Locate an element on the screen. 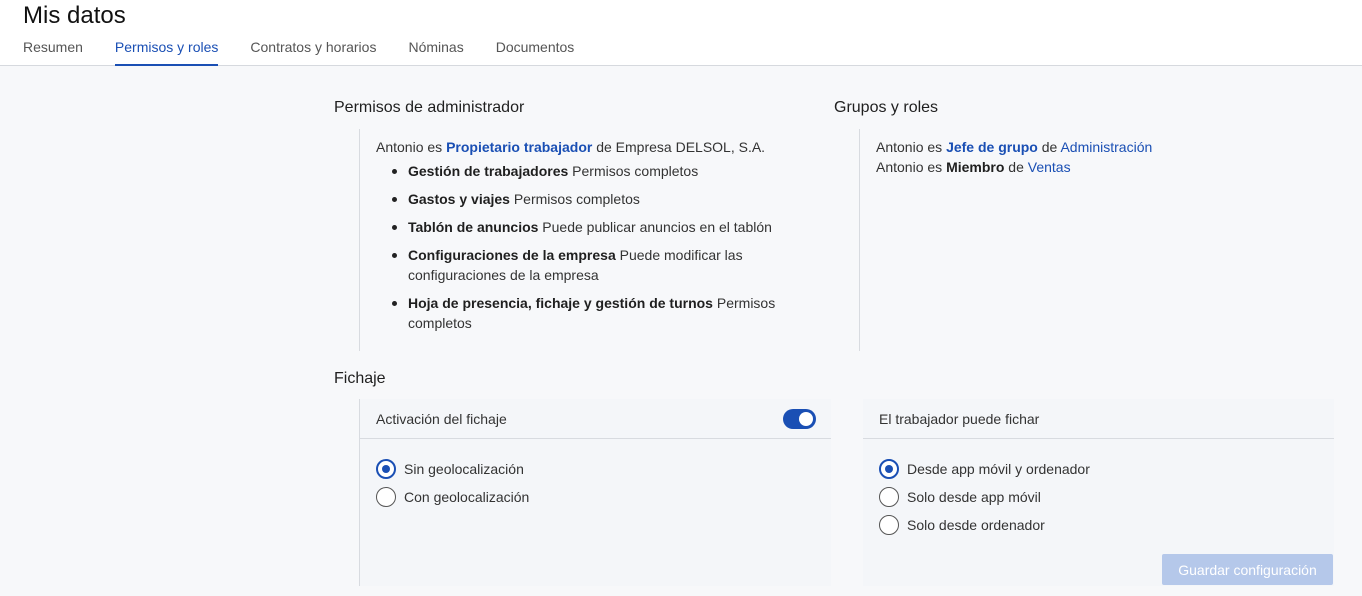  admin-divider is located at coordinates (359, 240).